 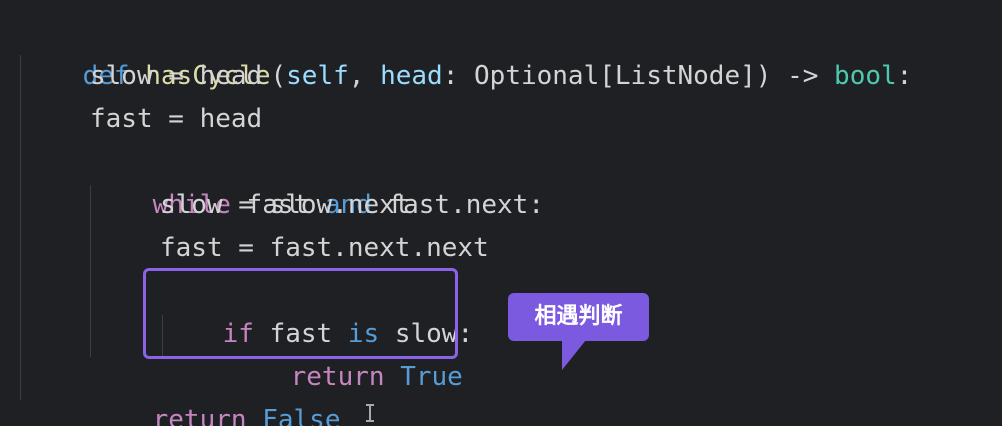 I want to click on code-line-slow-next: slow = slow.next, so click(x=285, y=205).